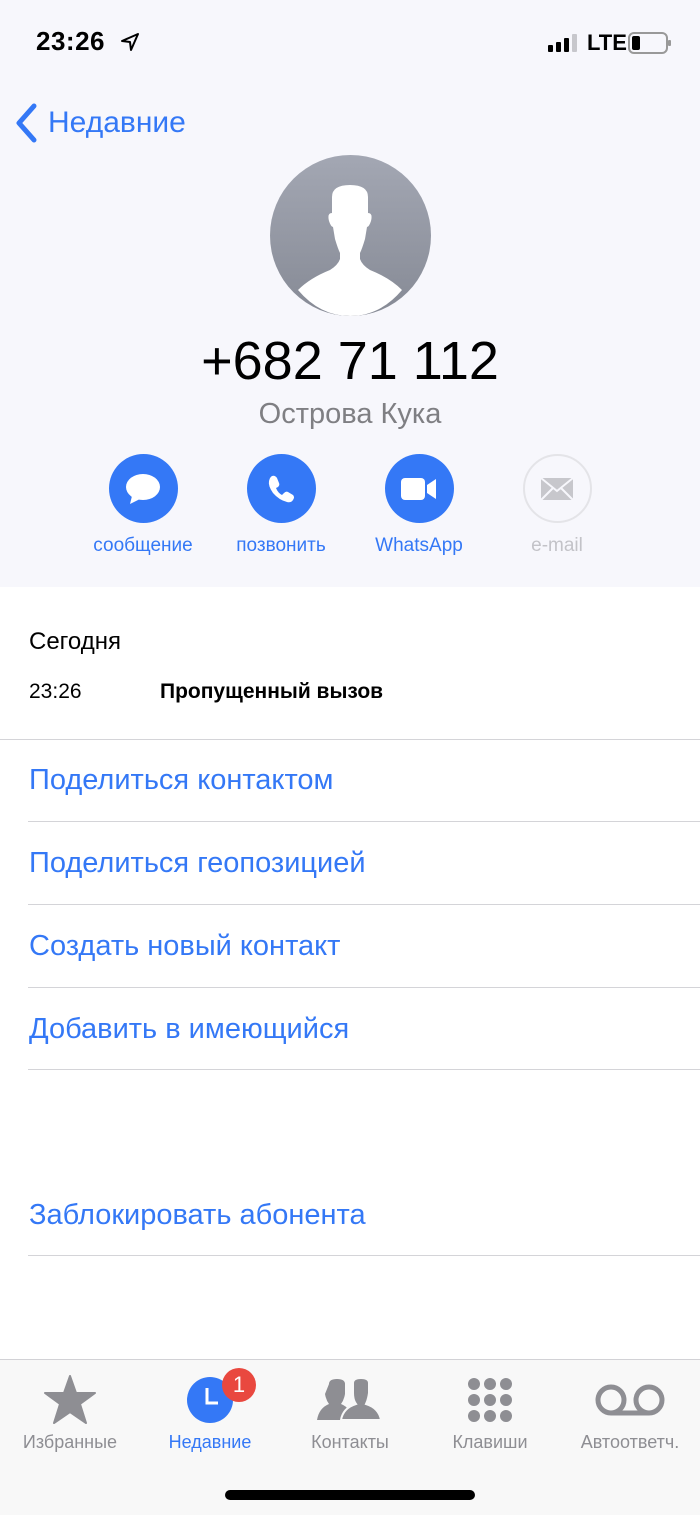  I want to click on share-location-link: Поделиться геопозицией, so click(197, 863).